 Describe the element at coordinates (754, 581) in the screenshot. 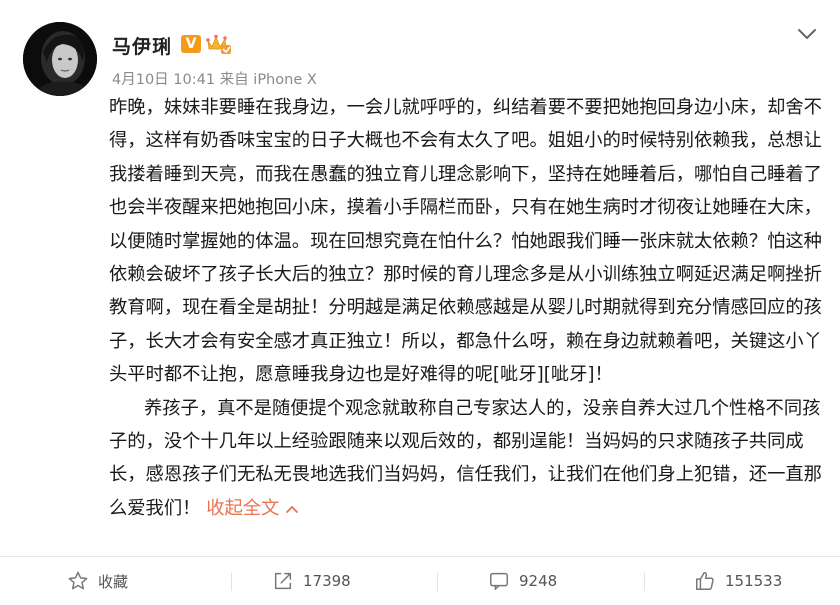

I see `like-count: 151533` at that location.